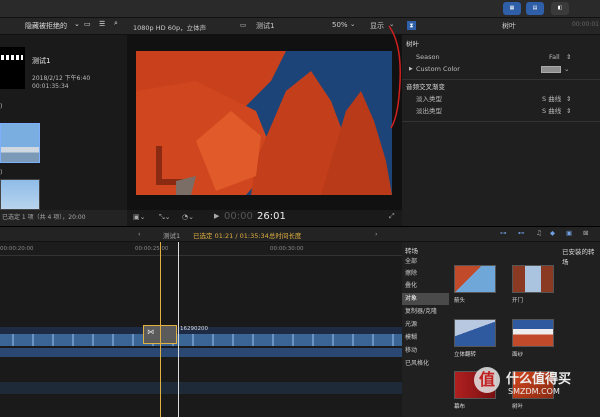 The height and width of the screenshot is (417, 600). Describe the element at coordinates (412, 44) in the screenshot. I see `leaves-section-title: 树叶` at that location.